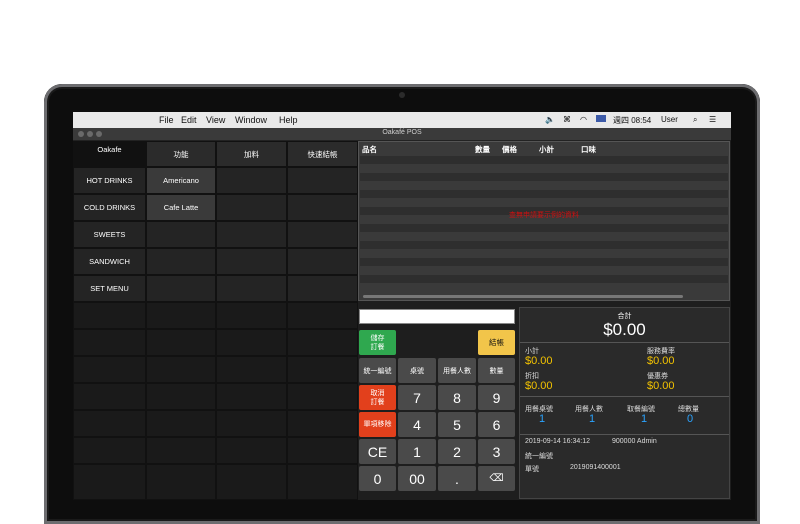 The width and height of the screenshot is (800, 524). I want to click on guests-value: 1, so click(592, 419).